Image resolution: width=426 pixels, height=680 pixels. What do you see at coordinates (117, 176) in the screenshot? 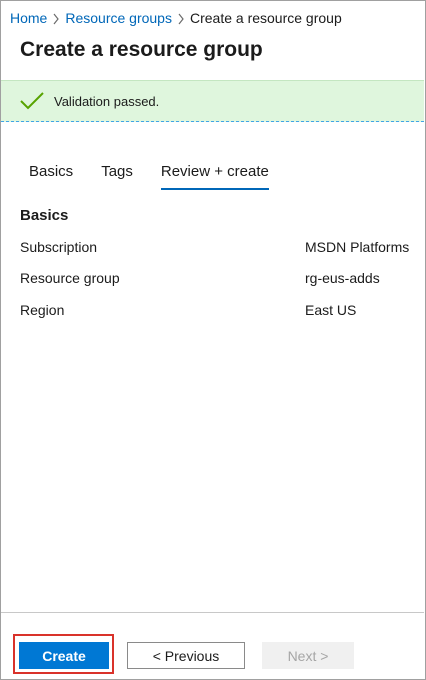
I see `tab-tags: Tags` at bounding box center [117, 176].